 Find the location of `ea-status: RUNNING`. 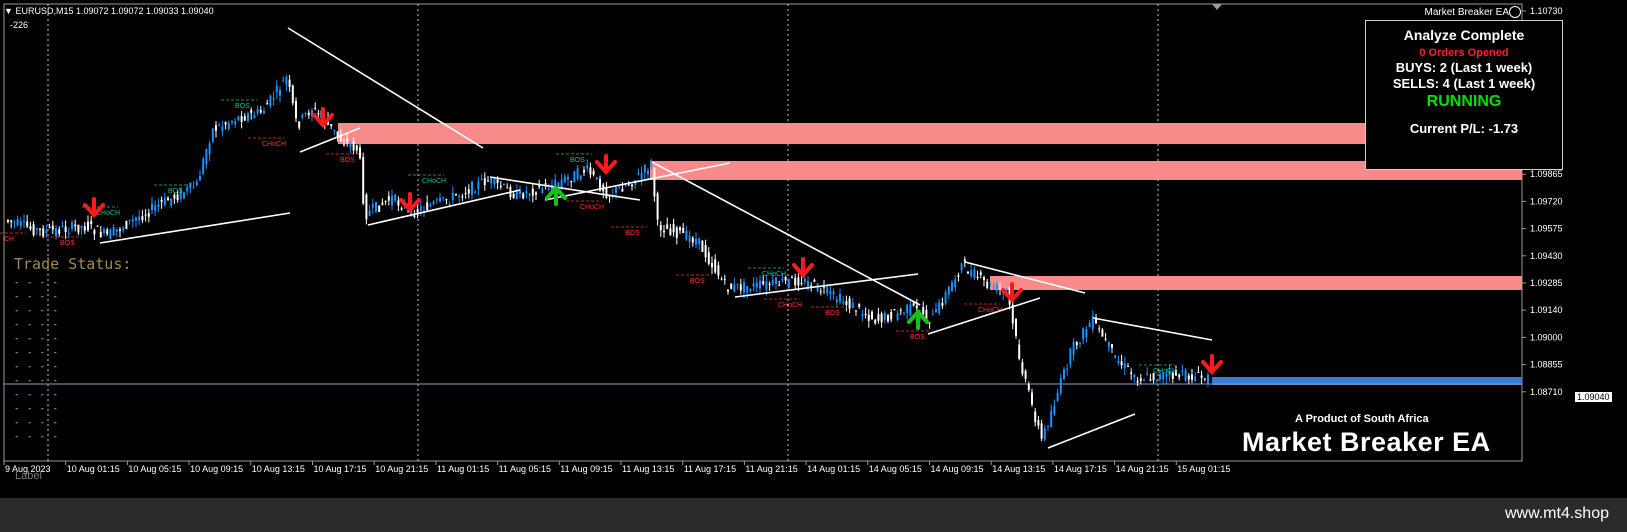

ea-status: RUNNING is located at coordinates (1464, 101).